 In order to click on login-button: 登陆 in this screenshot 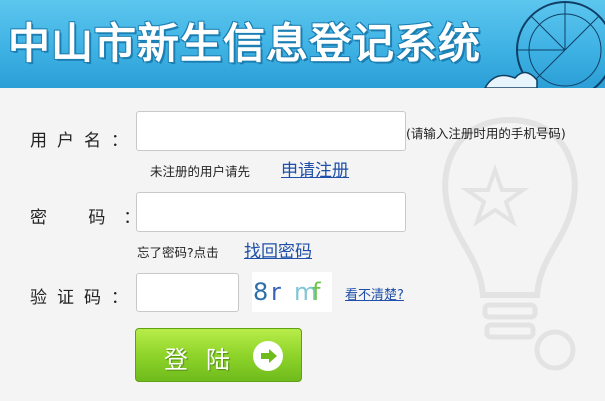, I will do `click(218, 355)`.